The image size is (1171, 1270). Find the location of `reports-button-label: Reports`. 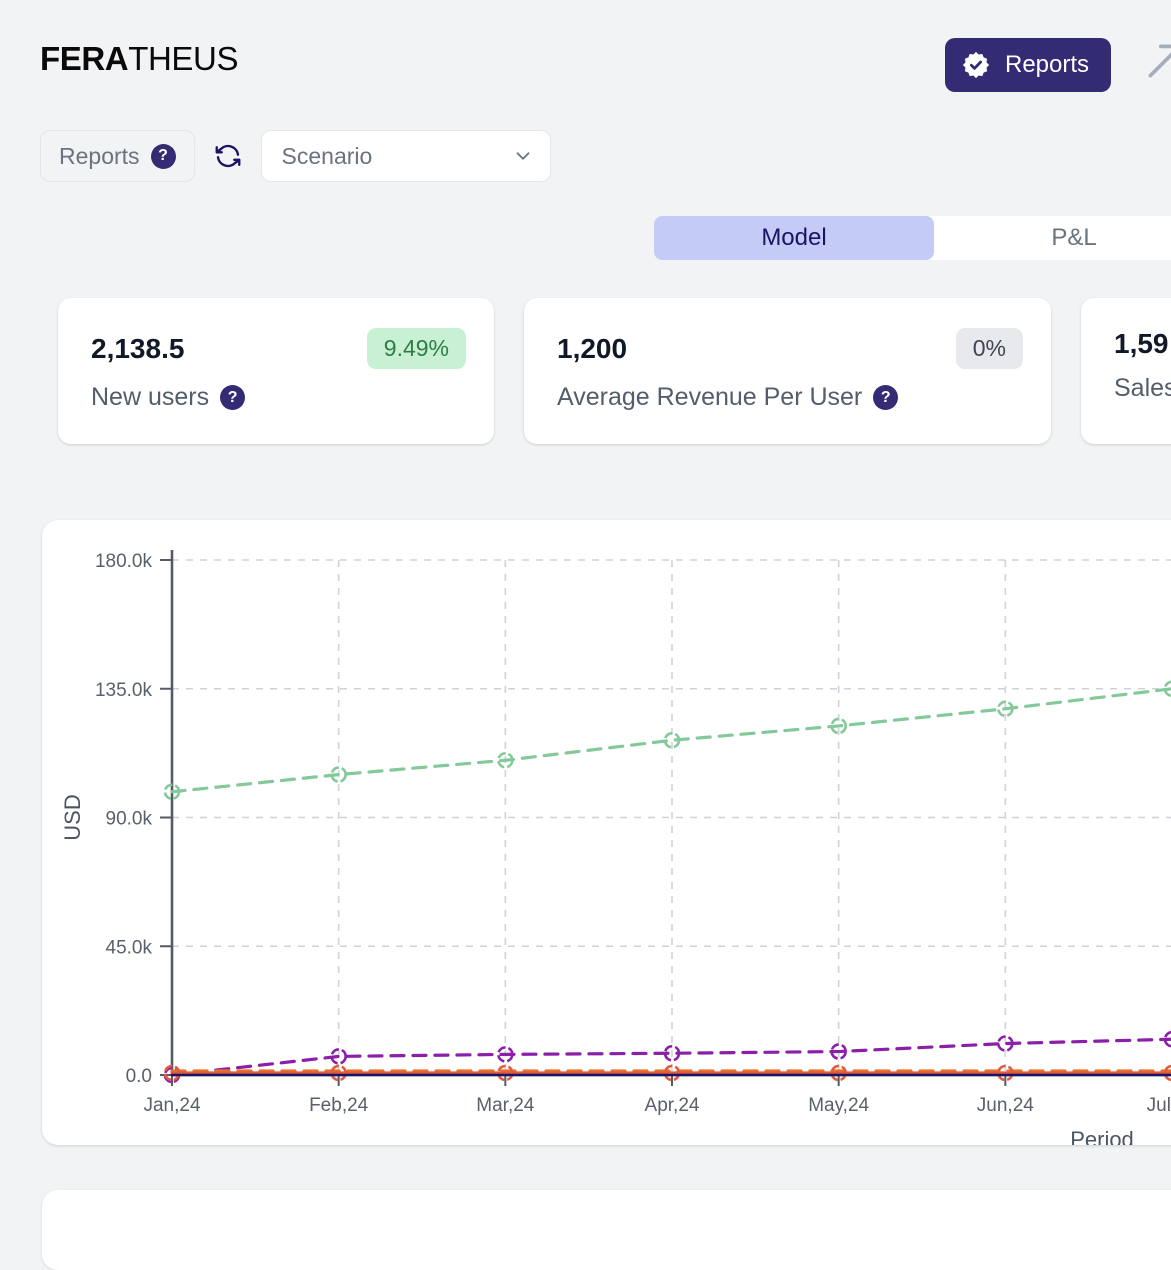

reports-button-label: Reports is located at coordinates (1047, 64).